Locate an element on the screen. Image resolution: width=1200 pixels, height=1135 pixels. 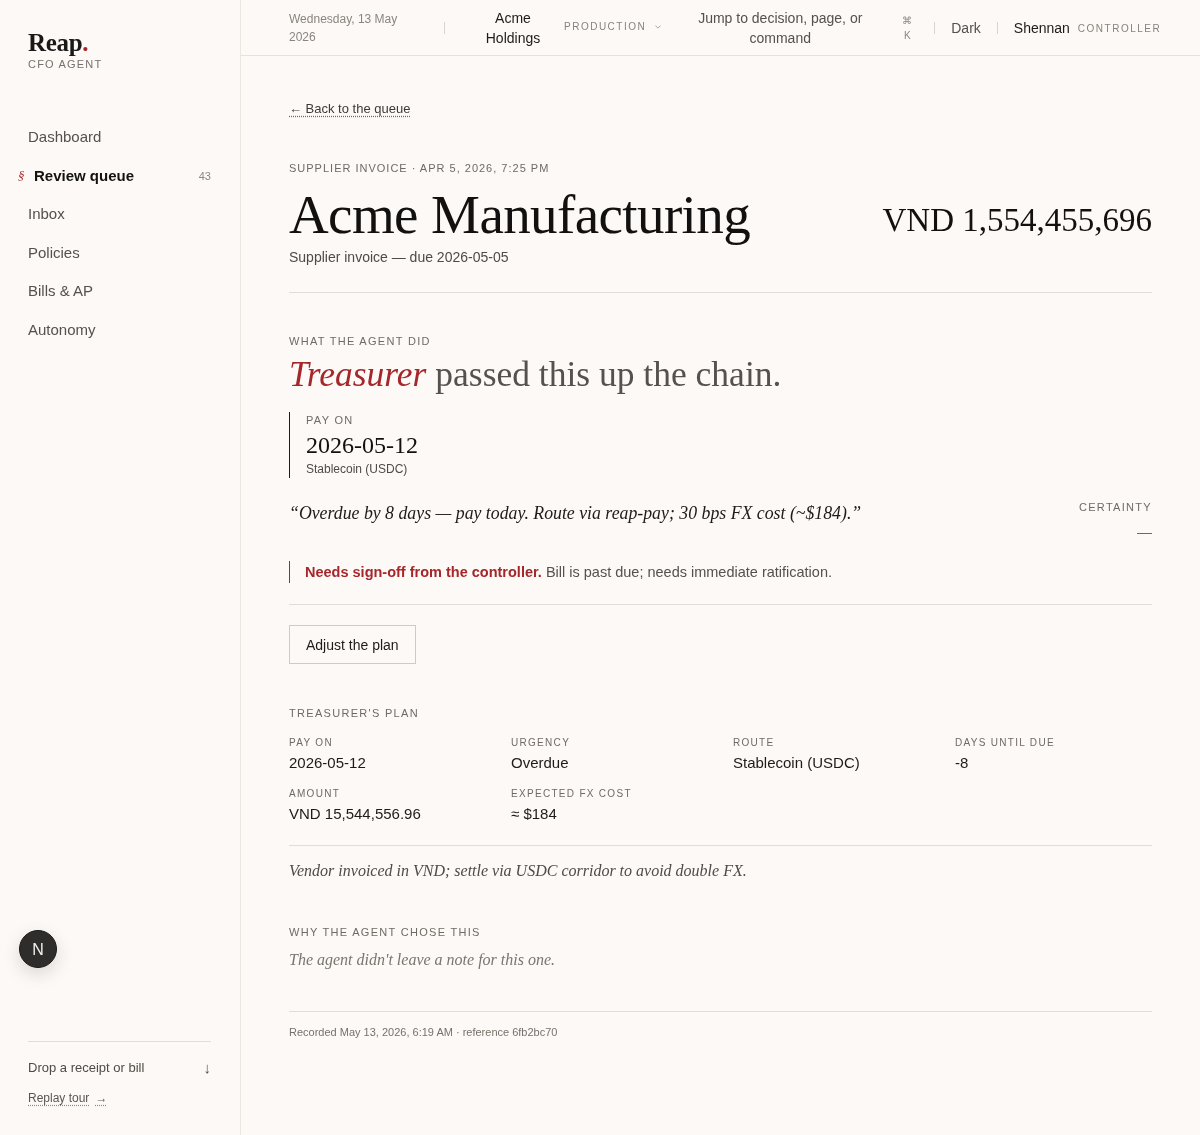
command-search-button: Jump to decision, page, or command is located at coordinates (780, 27).